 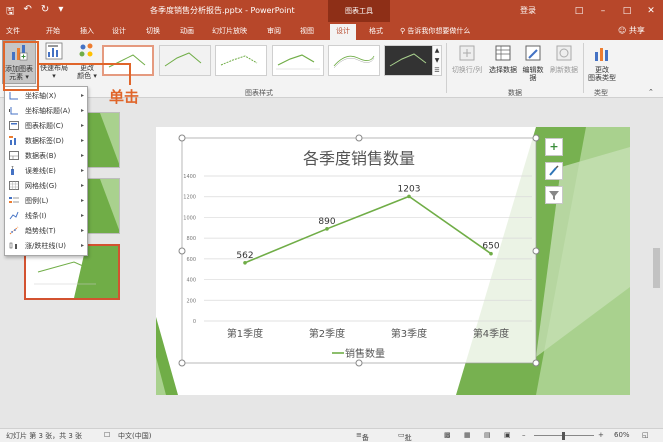 What do you see at coordinates (524, 435) in the screenshot?
I see `zoom-out-button: –` at bounding box center [524, 435].